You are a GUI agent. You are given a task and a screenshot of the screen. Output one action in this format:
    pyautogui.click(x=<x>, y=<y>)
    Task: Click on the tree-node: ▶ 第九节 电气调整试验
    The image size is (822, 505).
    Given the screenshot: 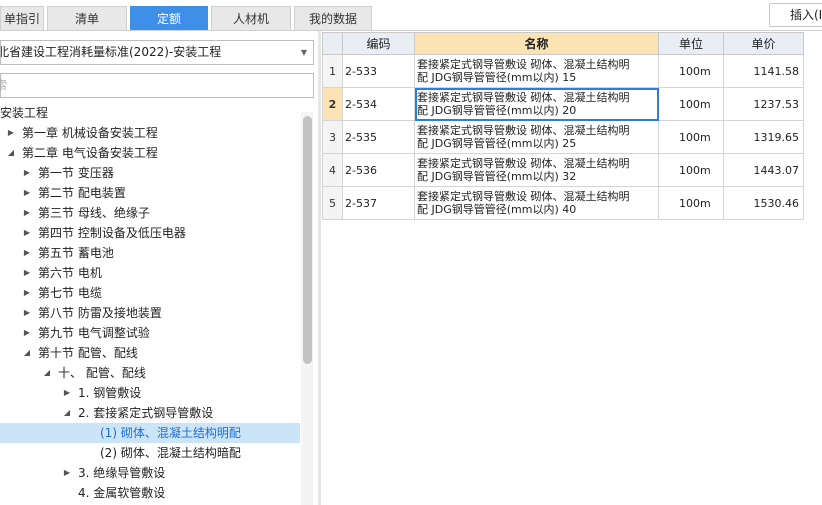 What is the action you would take?
    pyautogui.click(x=150, y=333)
    